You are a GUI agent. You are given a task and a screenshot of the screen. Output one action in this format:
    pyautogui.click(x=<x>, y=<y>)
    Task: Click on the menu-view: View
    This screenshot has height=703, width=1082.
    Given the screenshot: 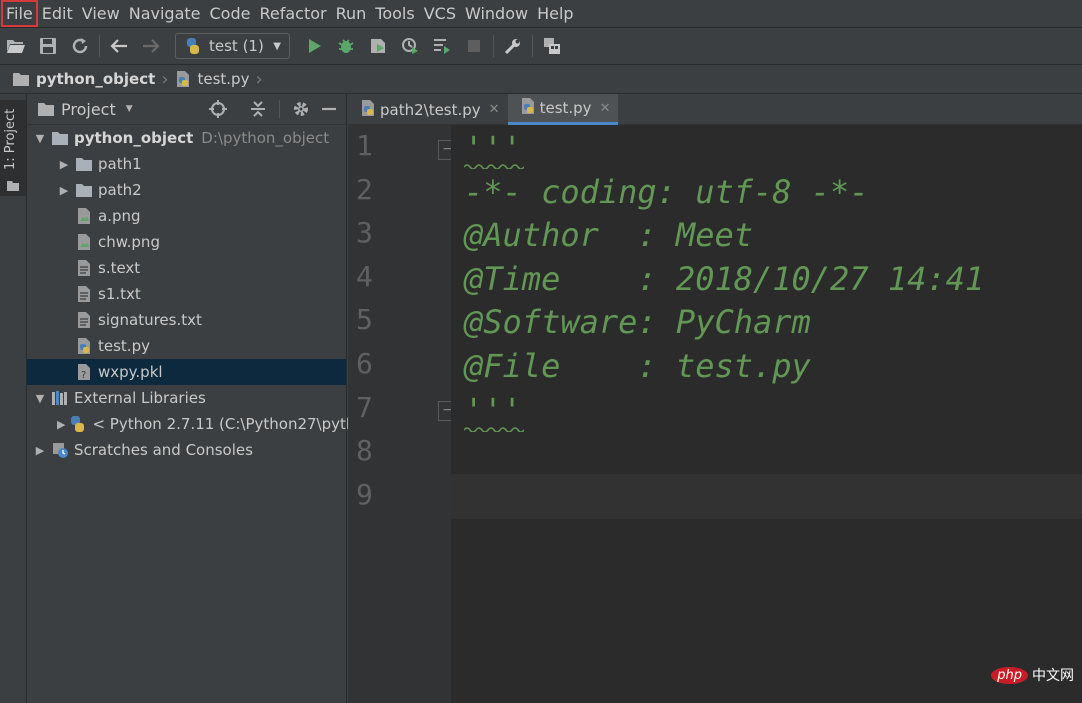 What is the action you would take?
    pyautogui.click(x=101, y=13)
    